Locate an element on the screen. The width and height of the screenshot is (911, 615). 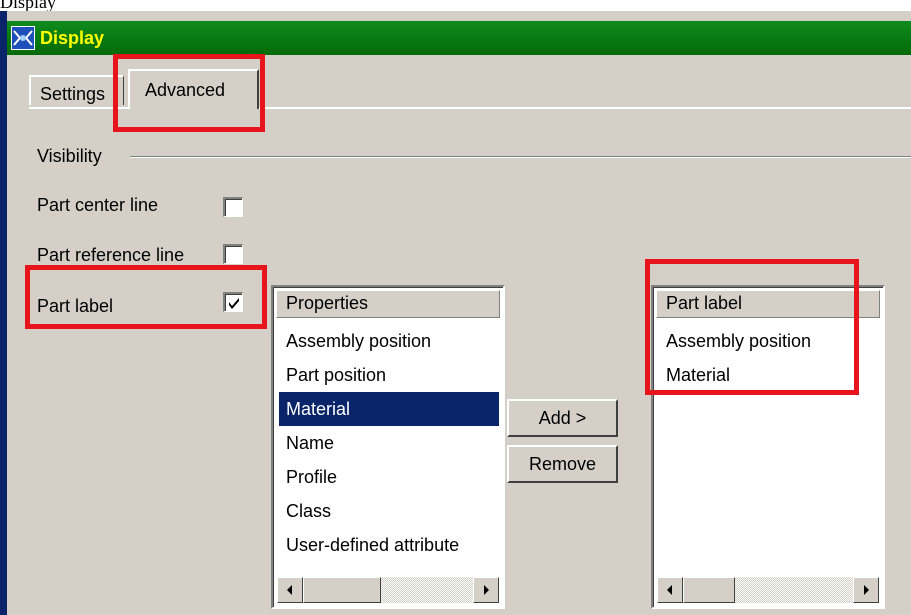
highlight-part-label-list is located at coordinates (752, 327).